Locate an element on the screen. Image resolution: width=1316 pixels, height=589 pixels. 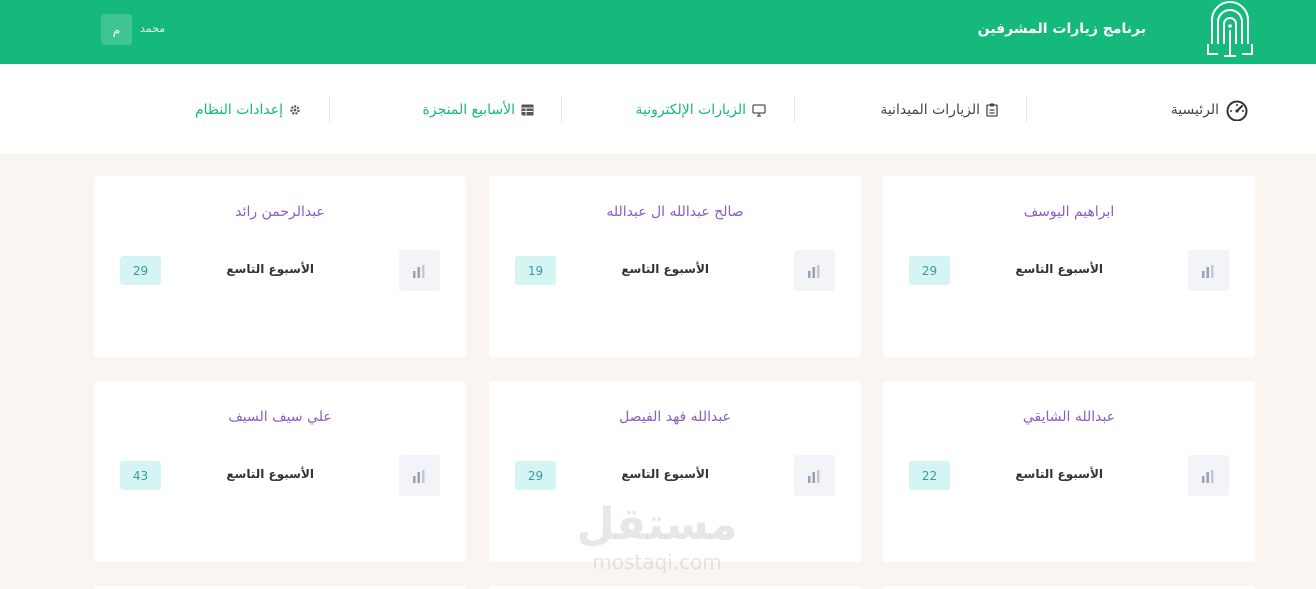
supervisor-name: عبدالله الشايقي is located at coordinates (1069, 417).